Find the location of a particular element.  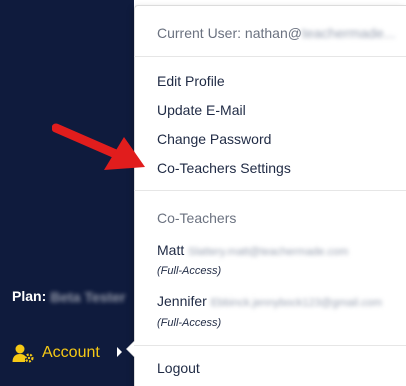

caret-right-icon is located at coordinates (119, 352).